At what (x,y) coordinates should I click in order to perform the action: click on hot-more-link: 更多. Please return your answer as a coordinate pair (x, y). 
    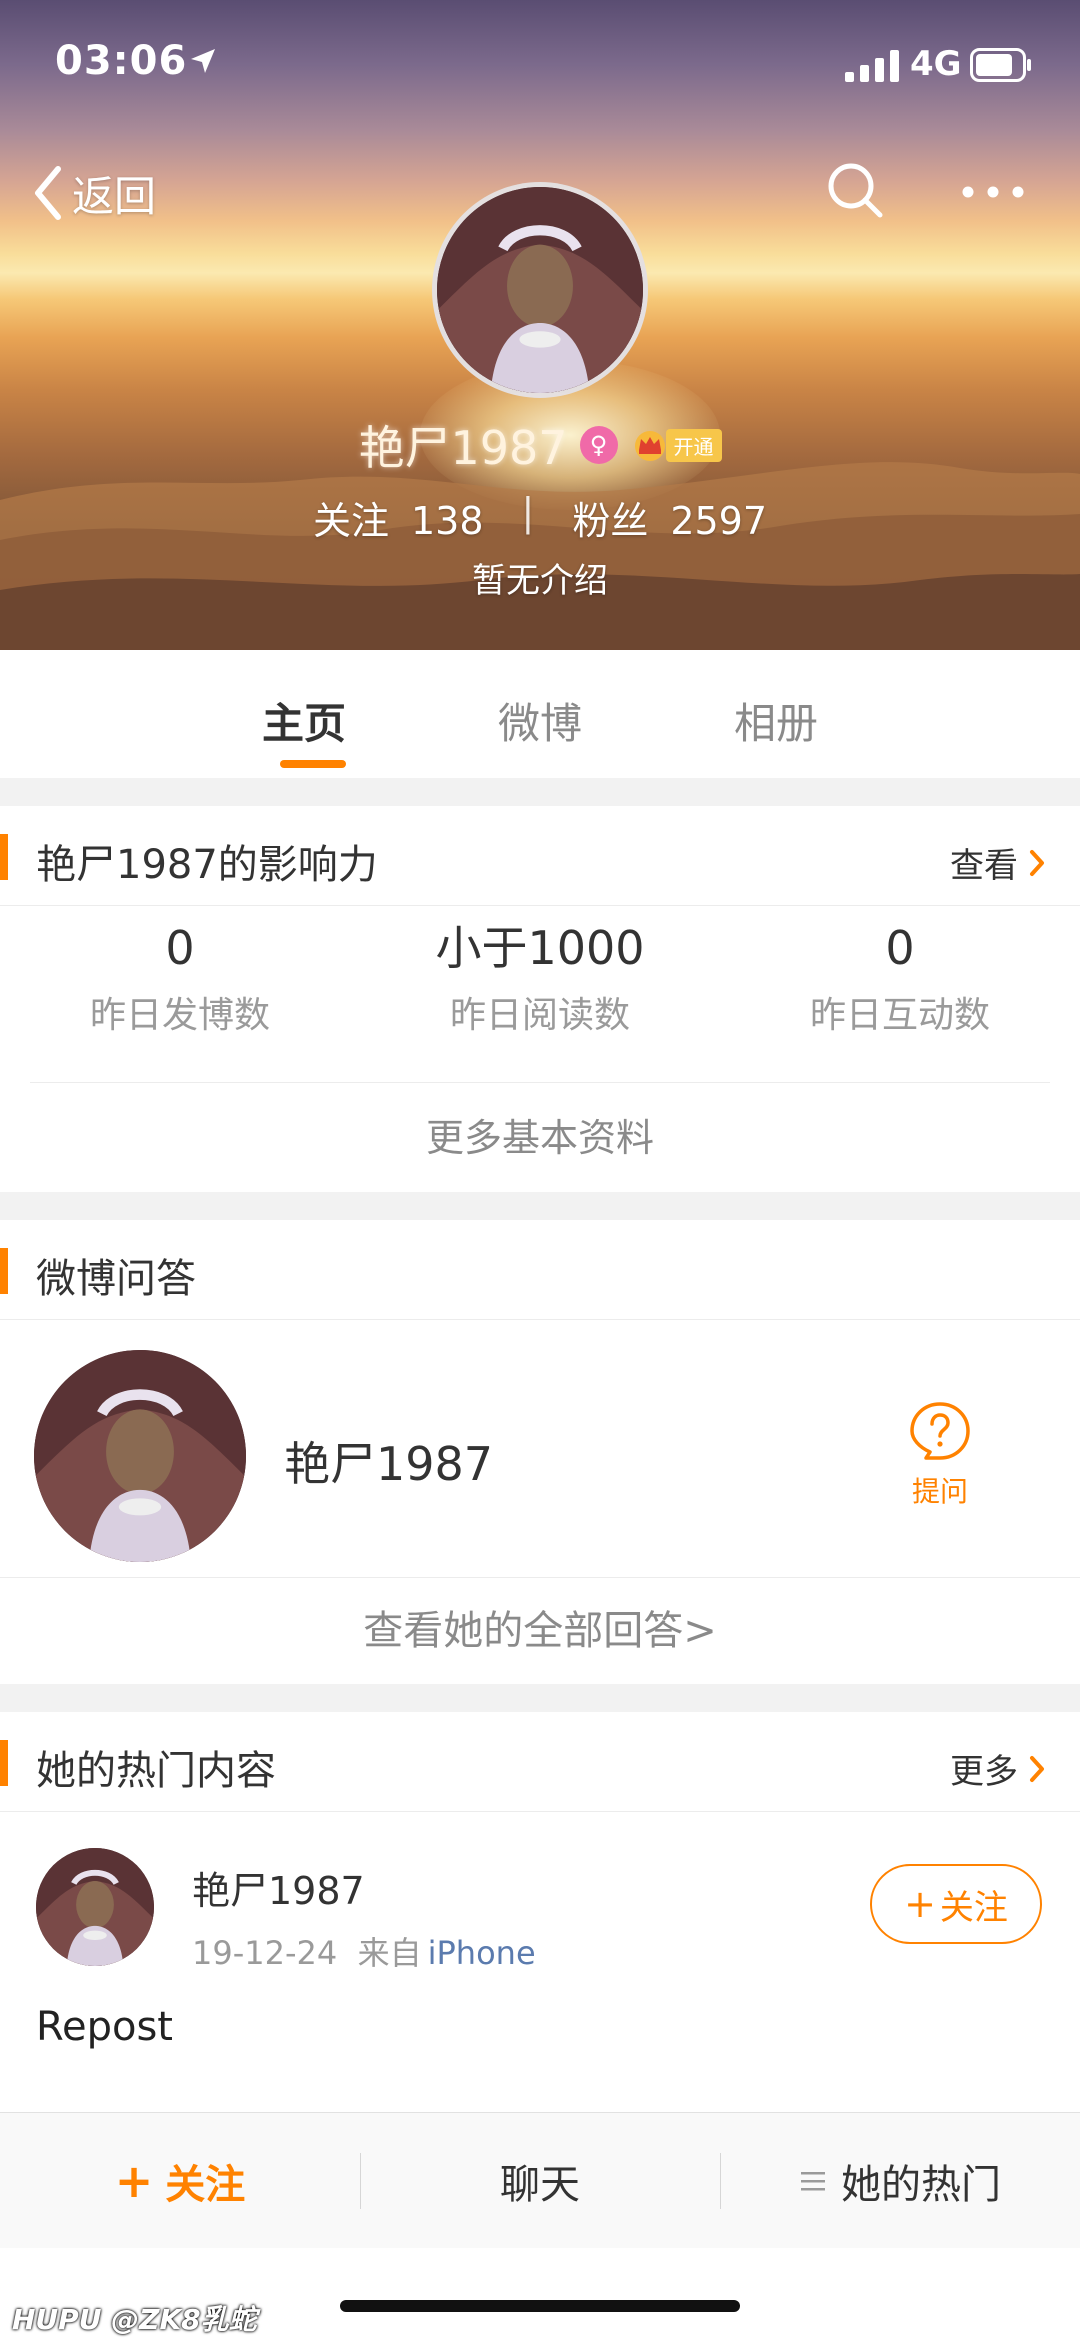
    Looking at the image, I should click on (998, 1768).